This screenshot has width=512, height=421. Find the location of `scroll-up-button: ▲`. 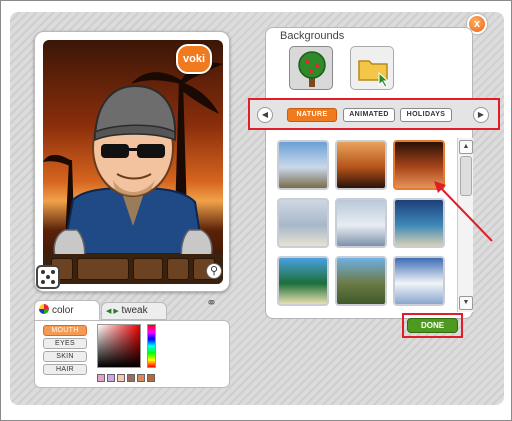

scroll-up-button: ▲ is located at coordinates (466, 147).